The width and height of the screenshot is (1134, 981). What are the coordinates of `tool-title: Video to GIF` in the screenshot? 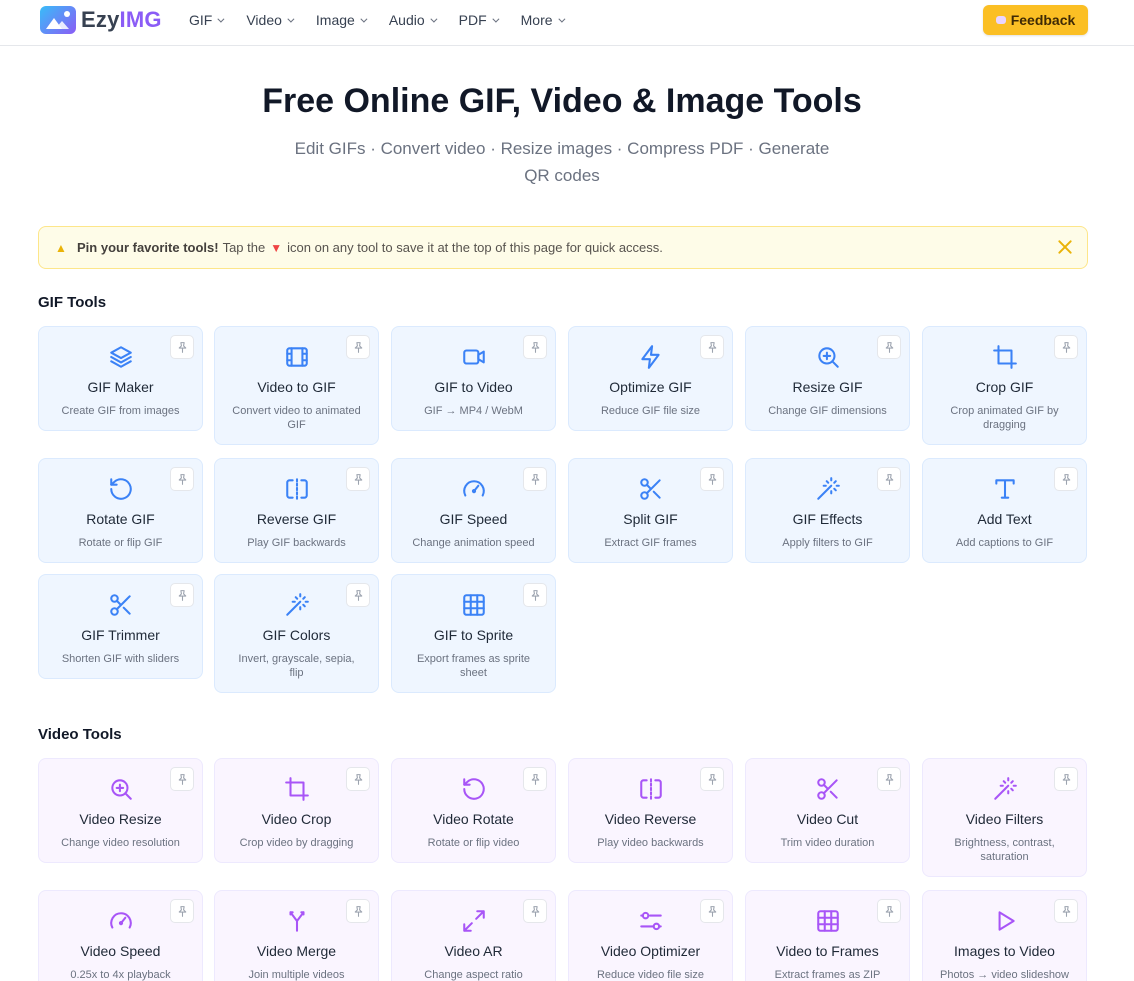 It's located at (296, 387).